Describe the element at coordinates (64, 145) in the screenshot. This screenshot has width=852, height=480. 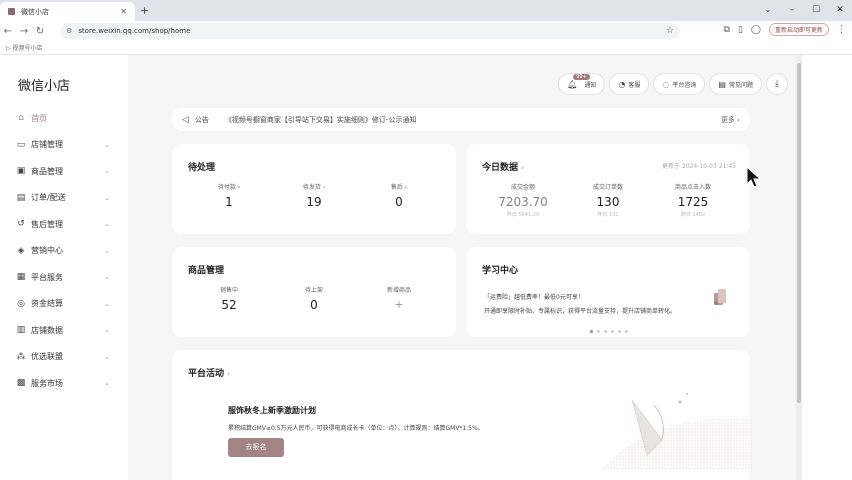
I see `sidebar-item: ▭ 店铺管理 ⌄` at that location.